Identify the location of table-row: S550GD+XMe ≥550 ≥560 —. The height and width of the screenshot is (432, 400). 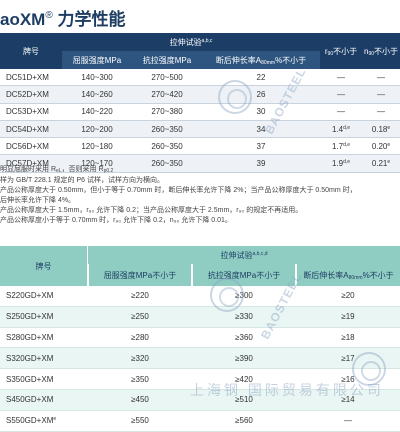
(200, 421).